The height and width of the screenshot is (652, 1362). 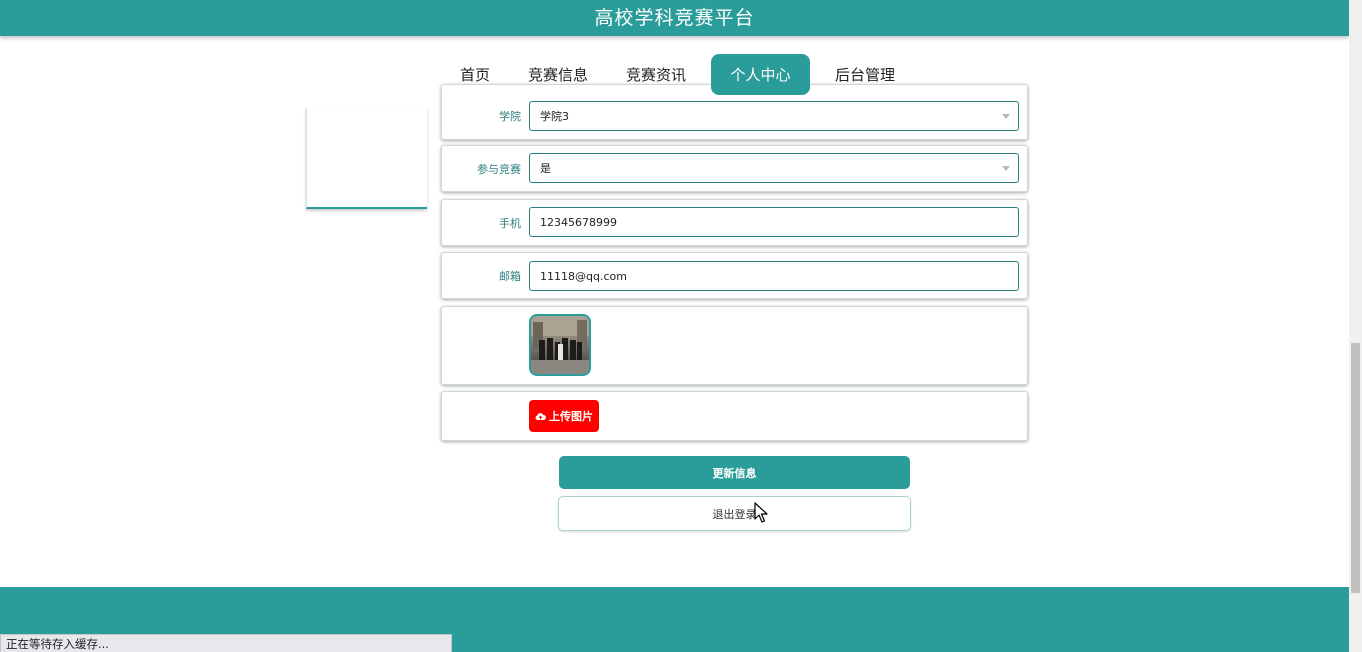 I want to click on page-scrollbar, so click(x=1355, y=326).